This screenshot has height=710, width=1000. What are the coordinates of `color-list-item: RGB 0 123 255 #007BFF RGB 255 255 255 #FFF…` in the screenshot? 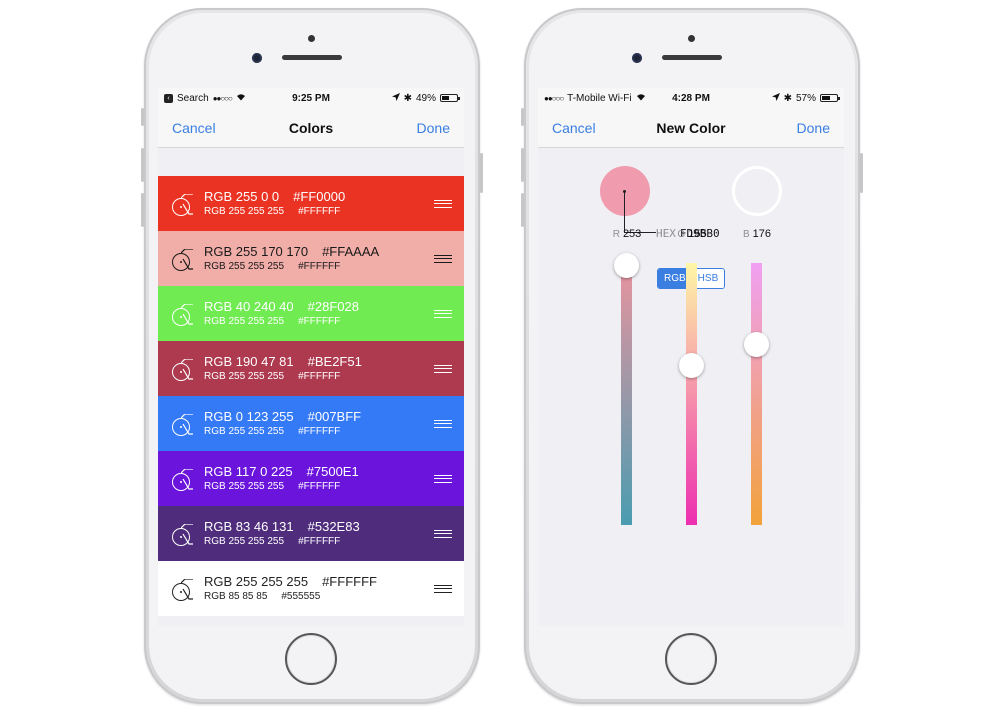 It's located at (311, 423).